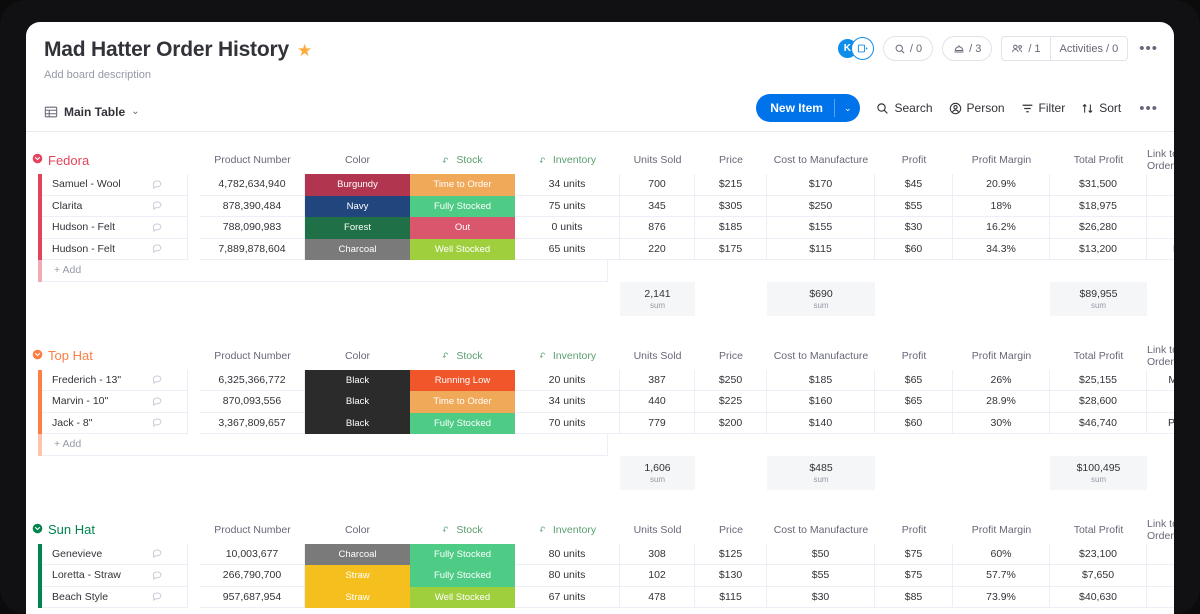 Image resolution: width=1200 pixels, height=614 pixels. I want to click on cell-inventory: 20 units, so click(567, 380).